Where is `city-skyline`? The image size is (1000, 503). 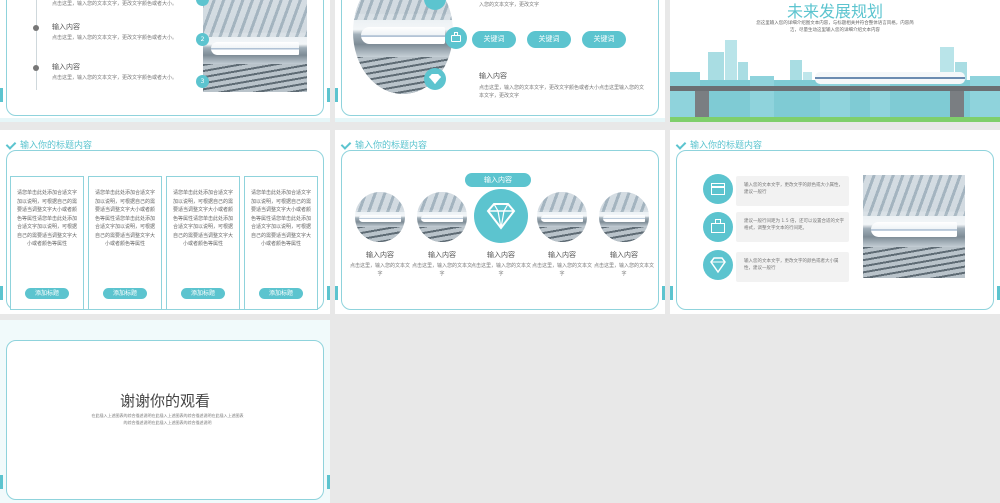
city-skyline is located at coordinates (835, 81).